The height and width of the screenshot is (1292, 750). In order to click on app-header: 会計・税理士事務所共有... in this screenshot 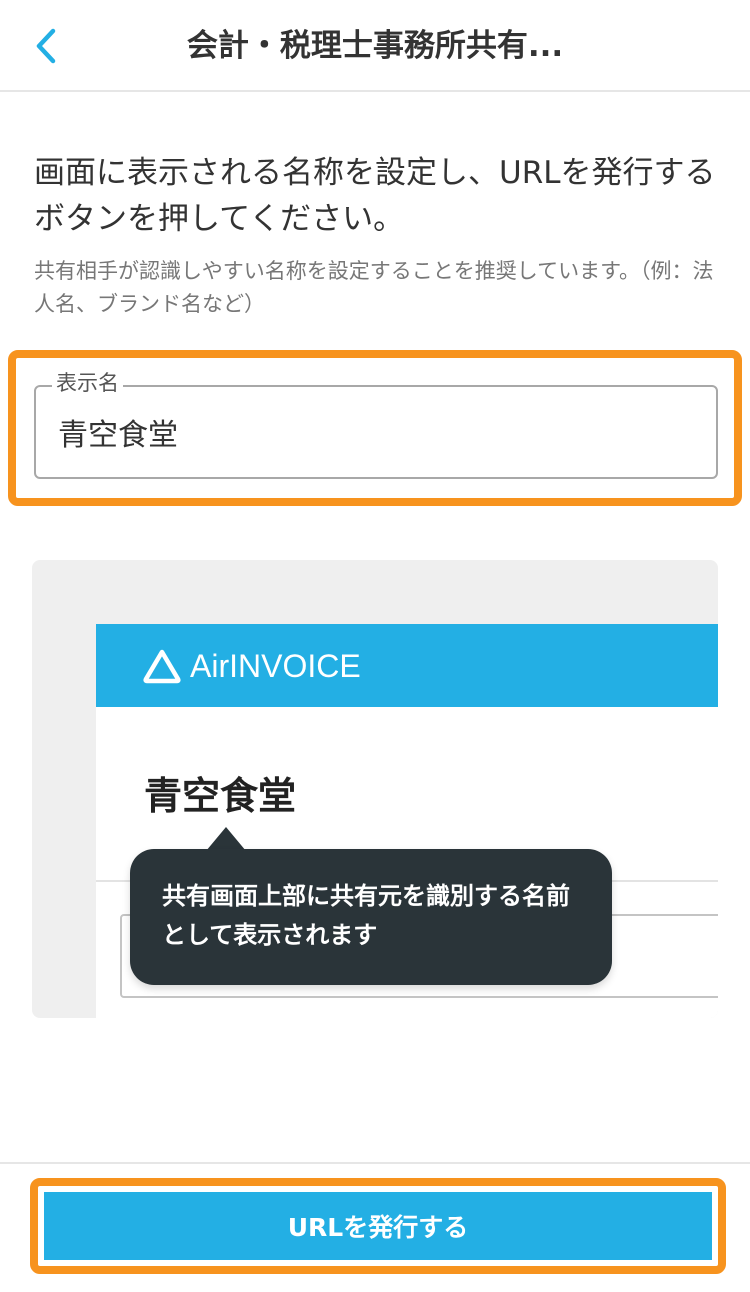, I will do `click(375, 46)`.